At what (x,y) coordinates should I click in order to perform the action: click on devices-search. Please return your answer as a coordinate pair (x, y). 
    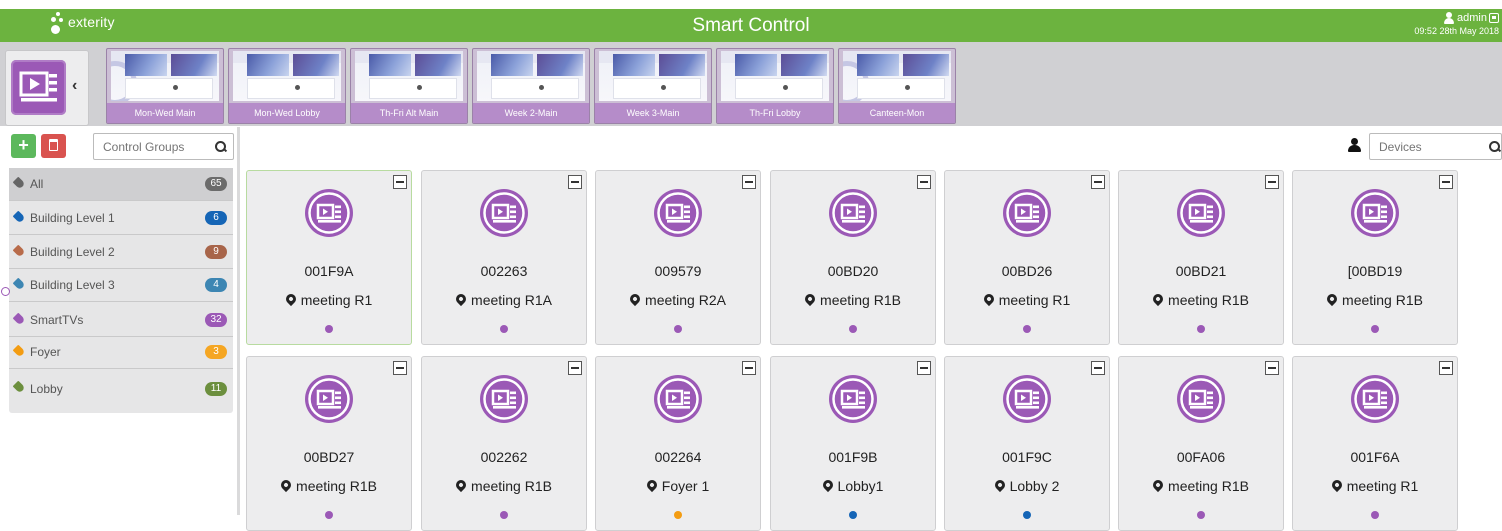
    Looking at the image, I should click on (1435, 146).